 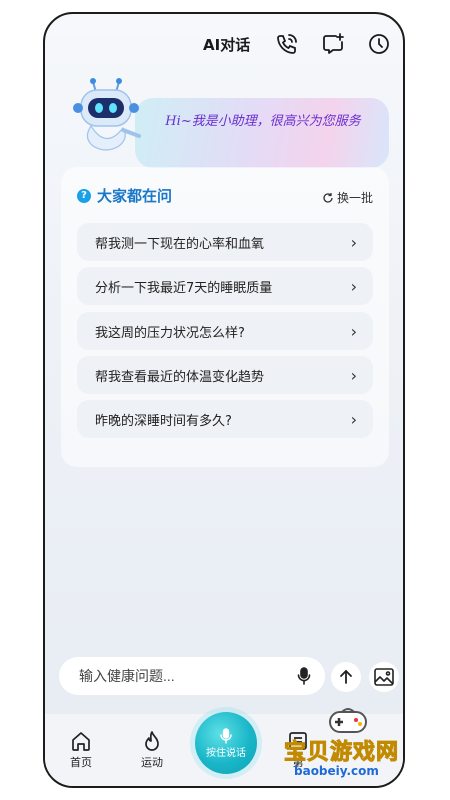 I want to click on faq-question-2: 分析一下我最近7天的睡眠质量 ›, so click(x=225, y=286).